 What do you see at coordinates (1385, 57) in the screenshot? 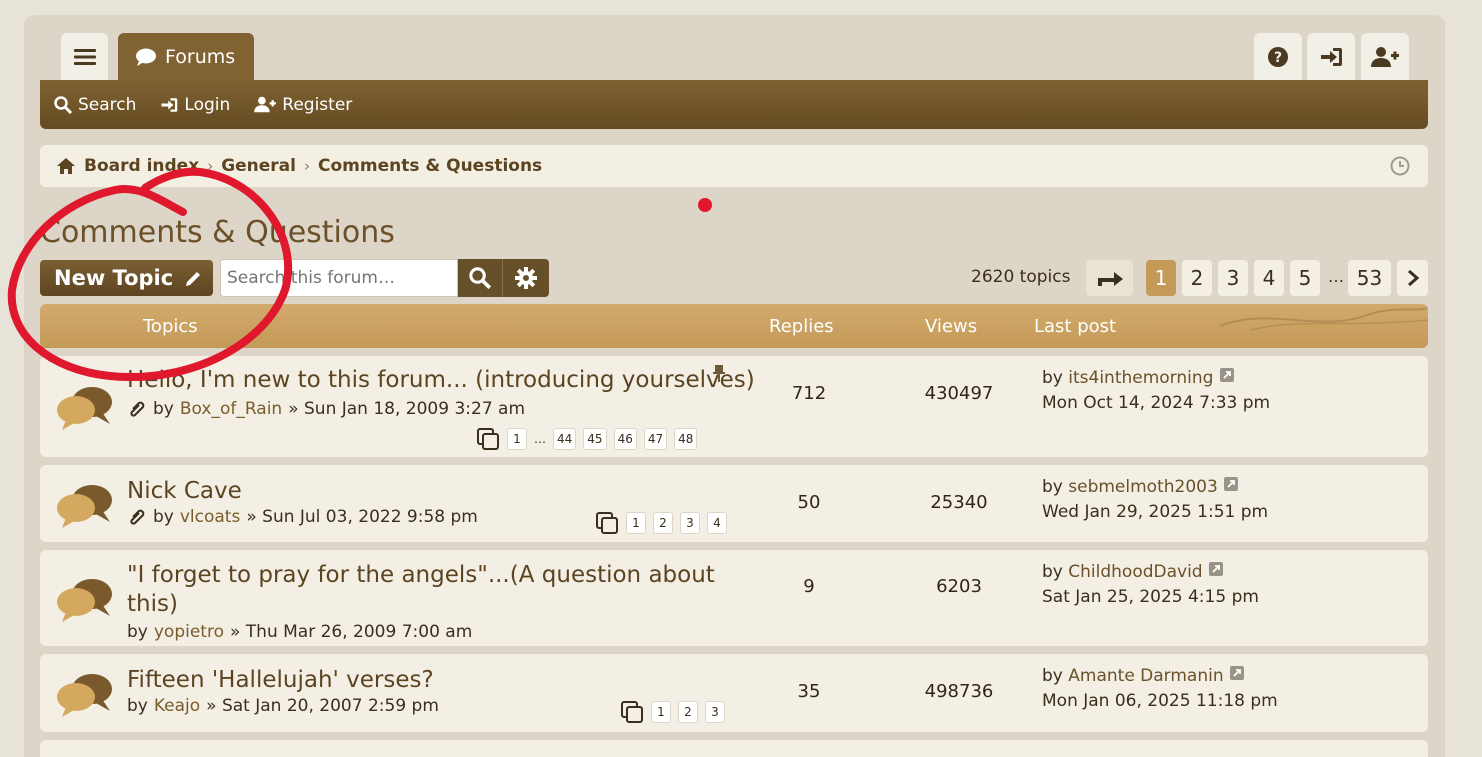
I see `register-tab-button` at bounding box center [1385, 57].